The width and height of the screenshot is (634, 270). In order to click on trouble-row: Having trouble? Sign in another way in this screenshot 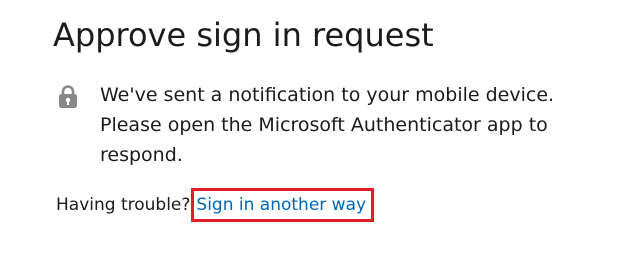, I will do `click(215, 205)`.